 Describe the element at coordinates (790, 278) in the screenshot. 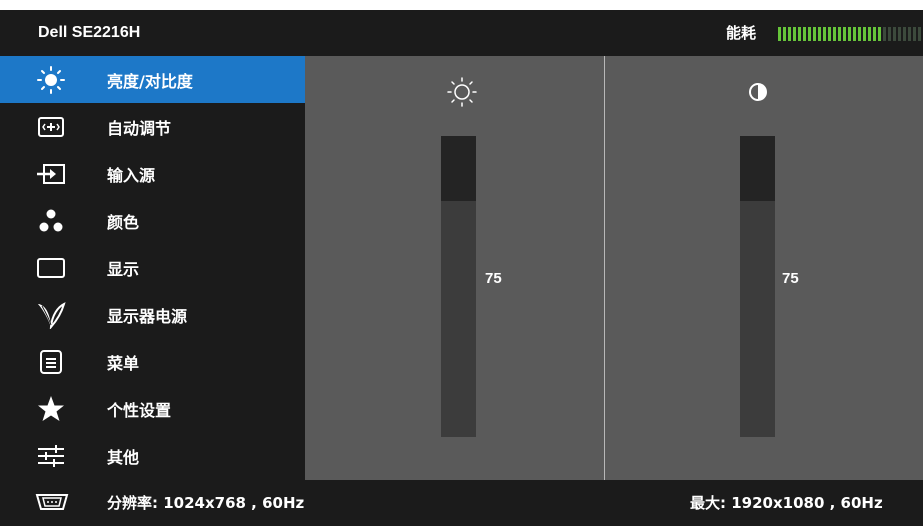

I see `contrast-value: 75` at that location.